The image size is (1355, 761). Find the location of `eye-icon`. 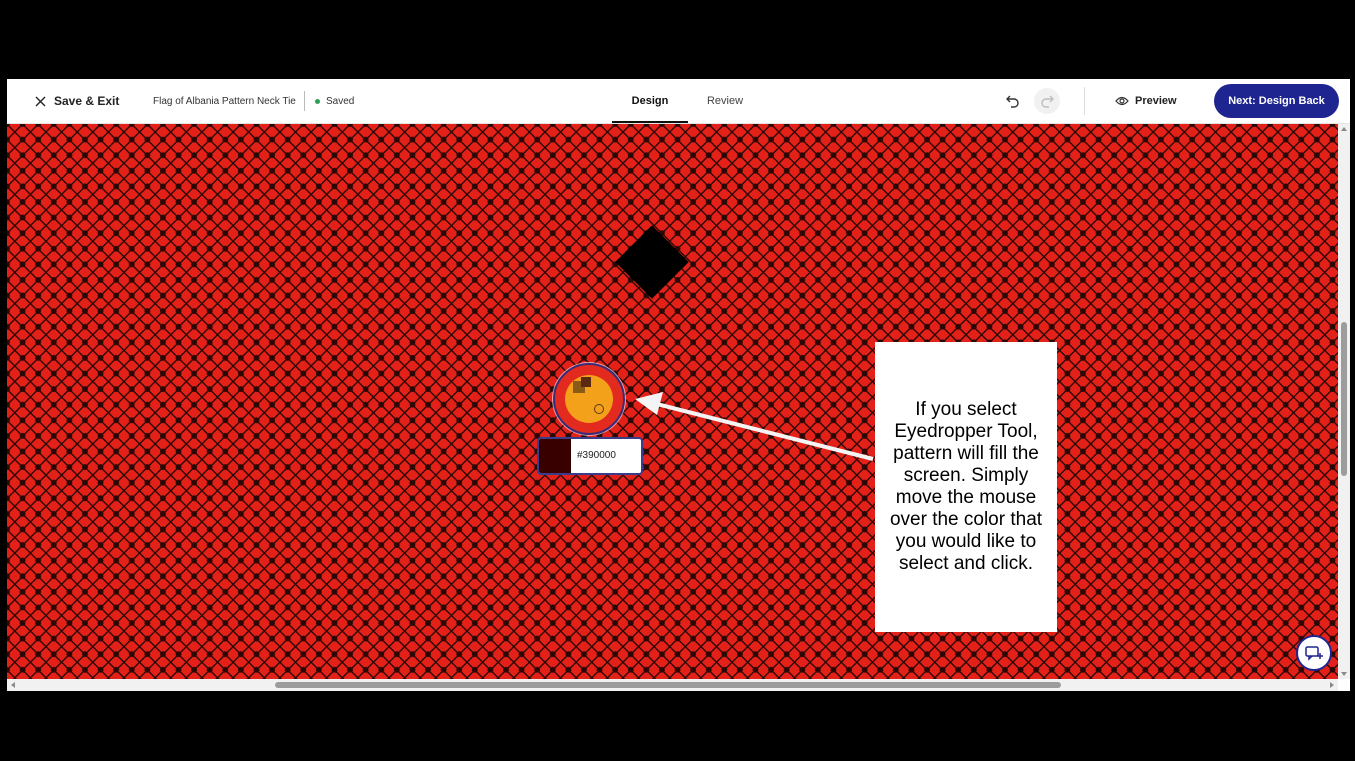

eye-icon is located at coordinates (1122, 101).